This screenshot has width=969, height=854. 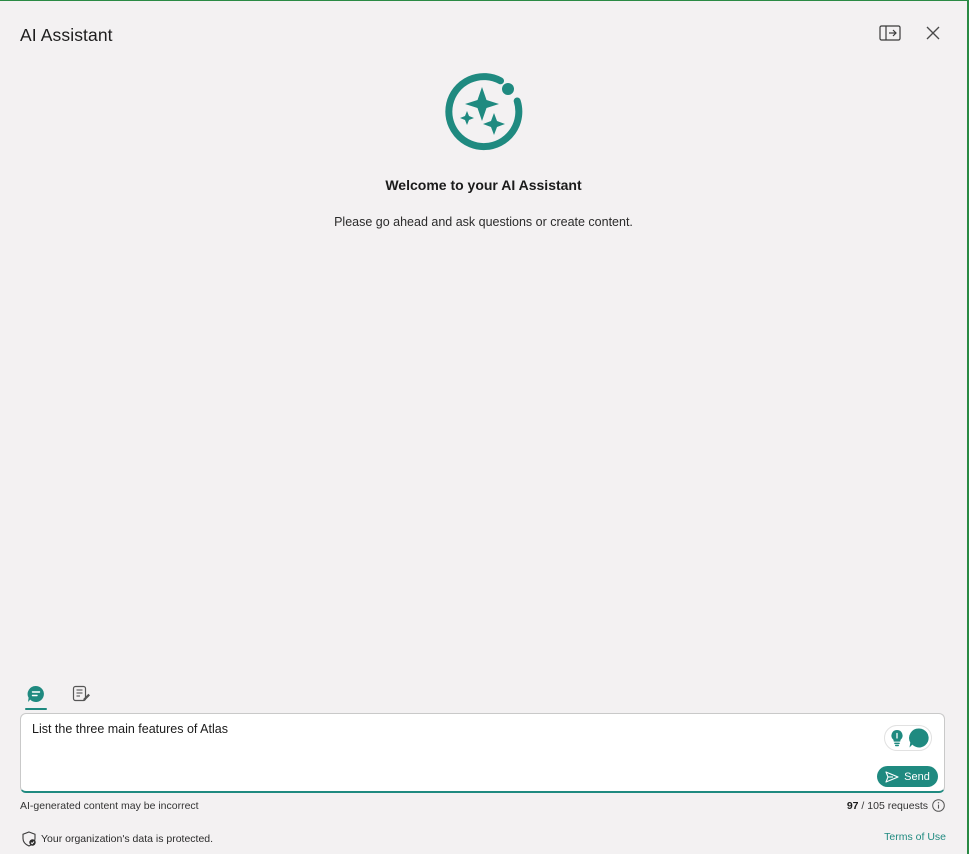 I want to click on protected-text: Your organization's data is protected., so click(x=127, y=839).